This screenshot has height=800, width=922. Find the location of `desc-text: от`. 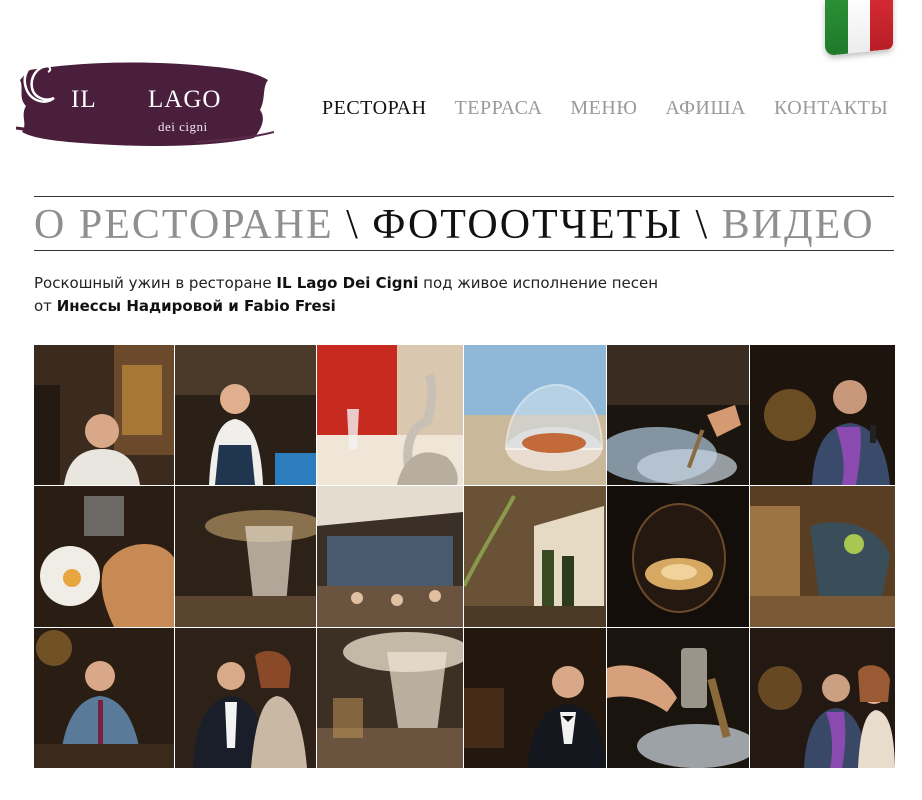

desc-text: от is located at coordinates (45, 306).